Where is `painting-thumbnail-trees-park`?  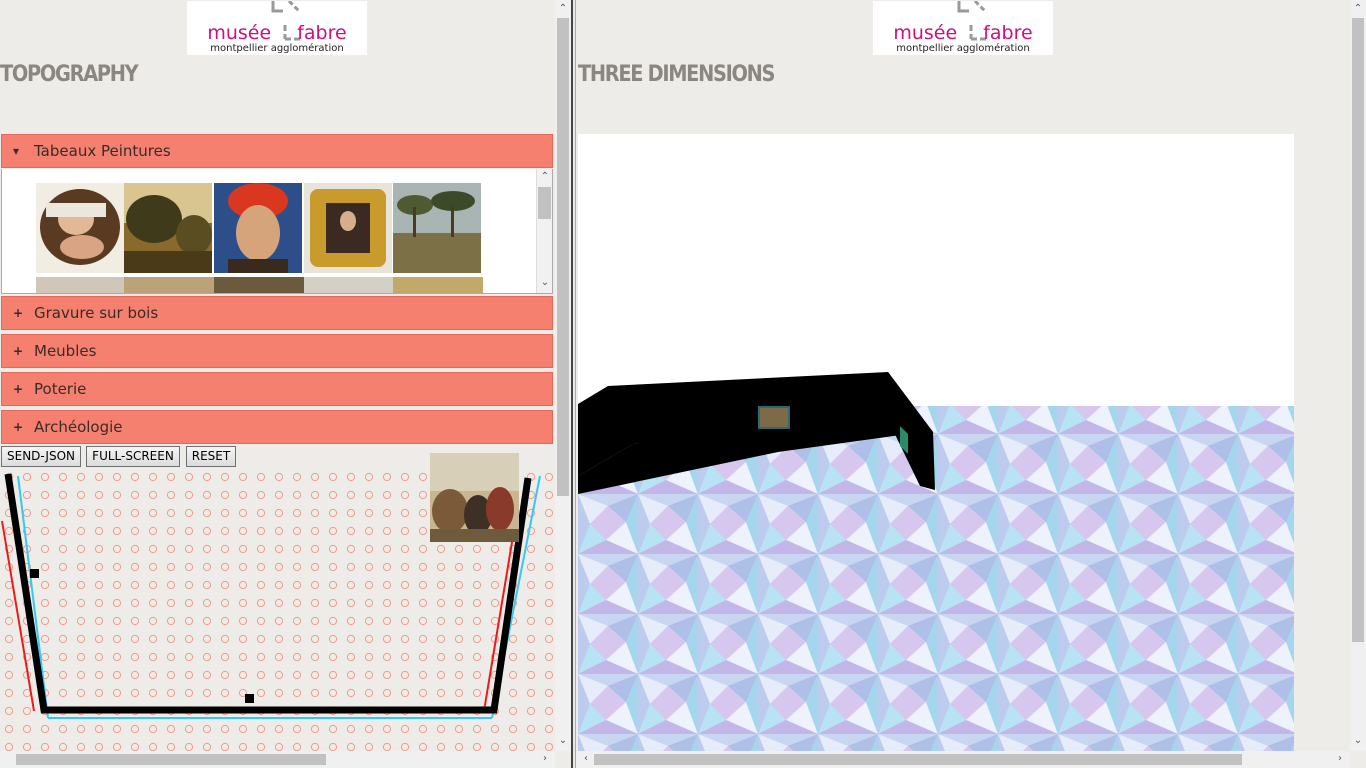 painting-thumbnail-trees-park is located at coordinates (437, 228).